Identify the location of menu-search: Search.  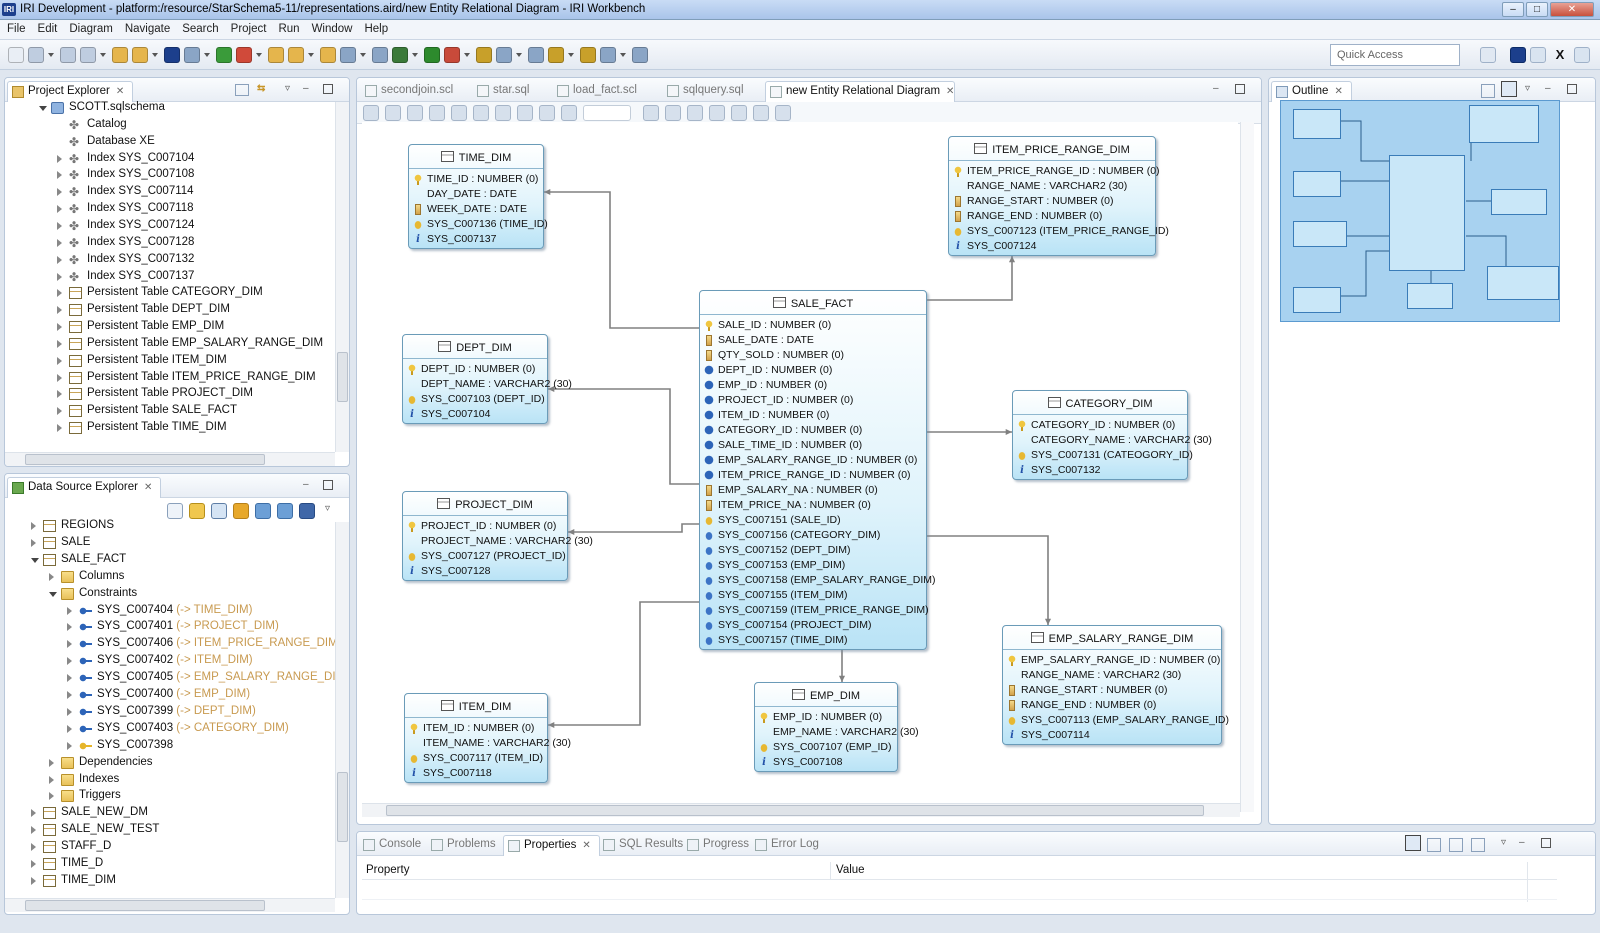
(199, 27).